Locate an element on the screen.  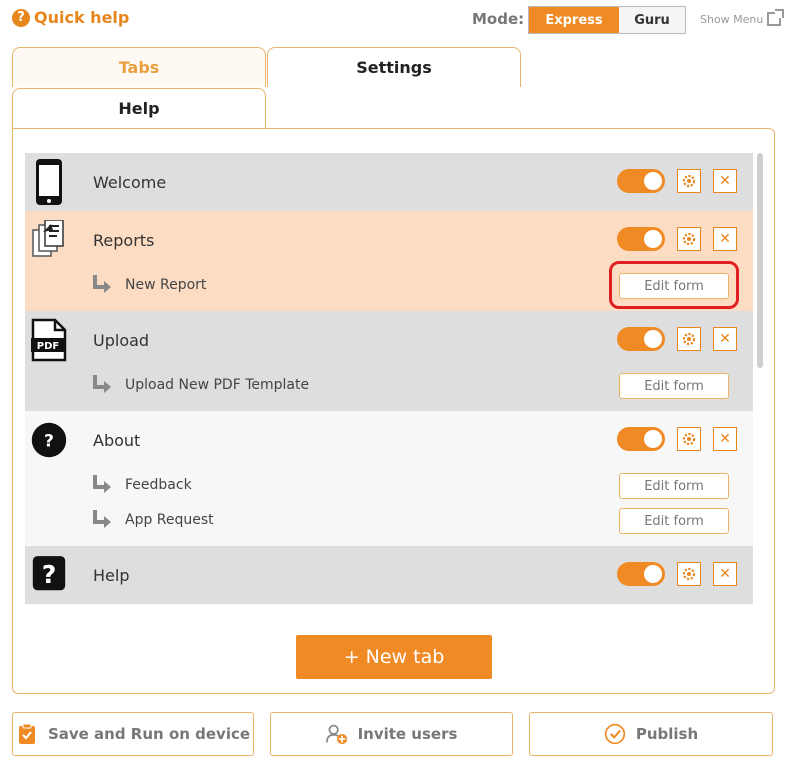
tab-item-label: Reports is located at coordinates (124, 240).